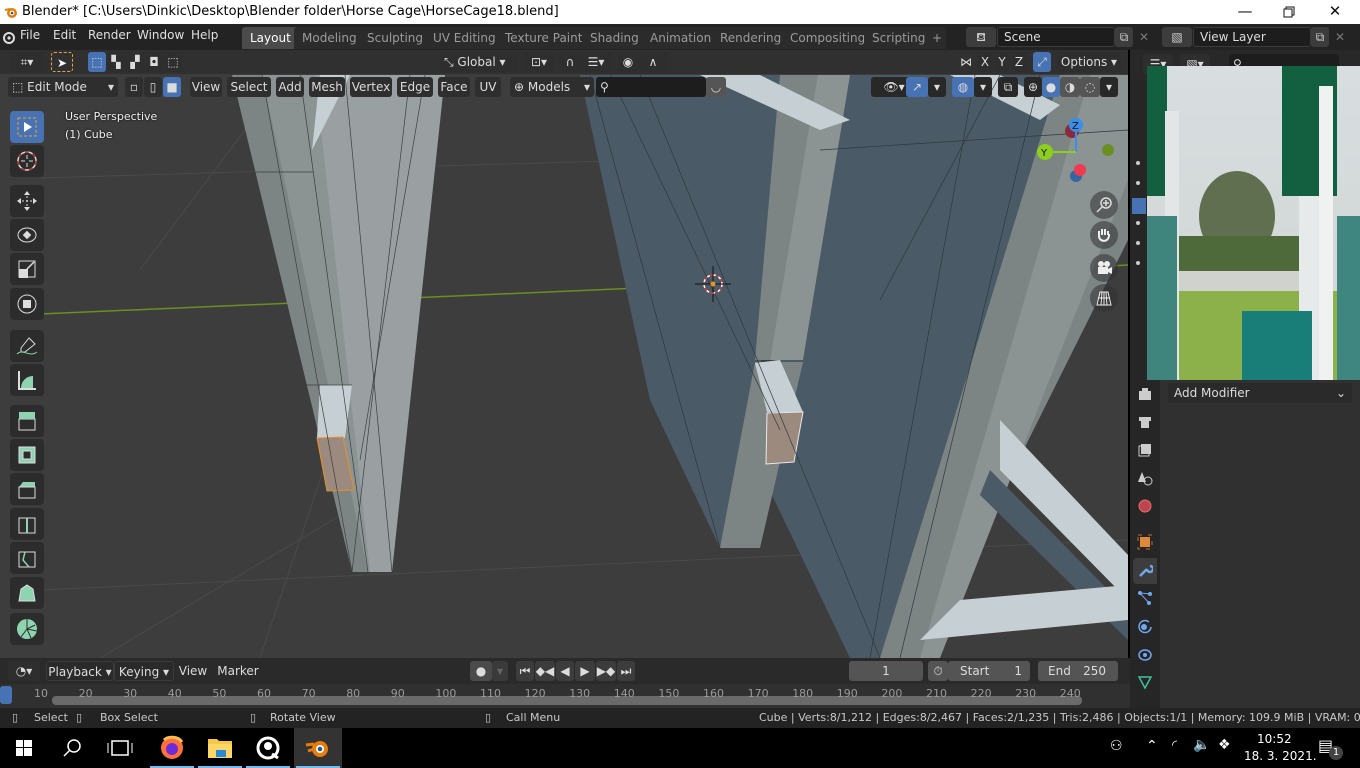 The width and height of the screenshot is (1360, 768). What do you see at coordinates (545, 671) in the screenshot?
I see `prev-keyframe-button: ◆◀` at bounding box center [545, 671].